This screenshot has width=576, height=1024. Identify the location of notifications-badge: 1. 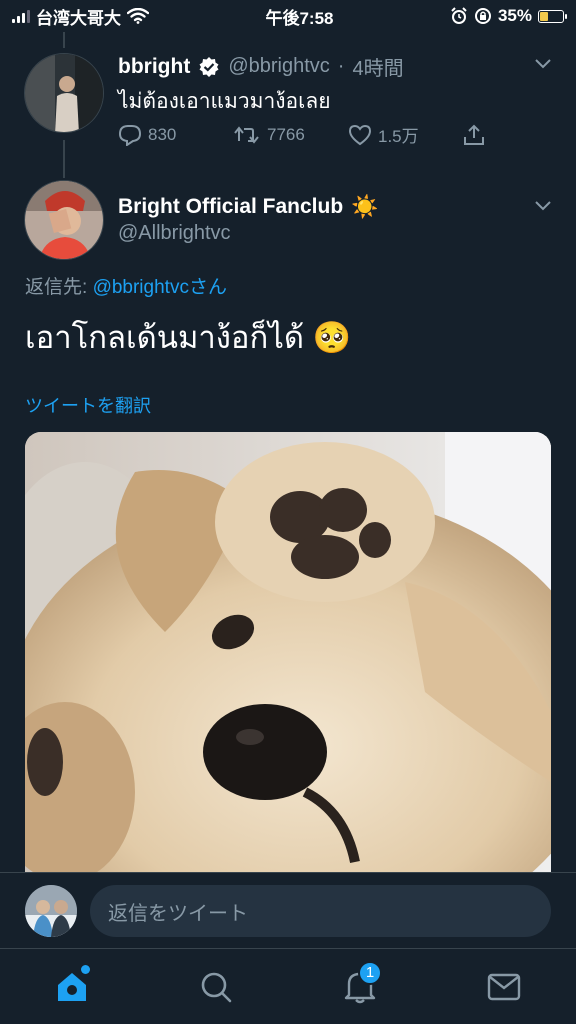
(370, 972).